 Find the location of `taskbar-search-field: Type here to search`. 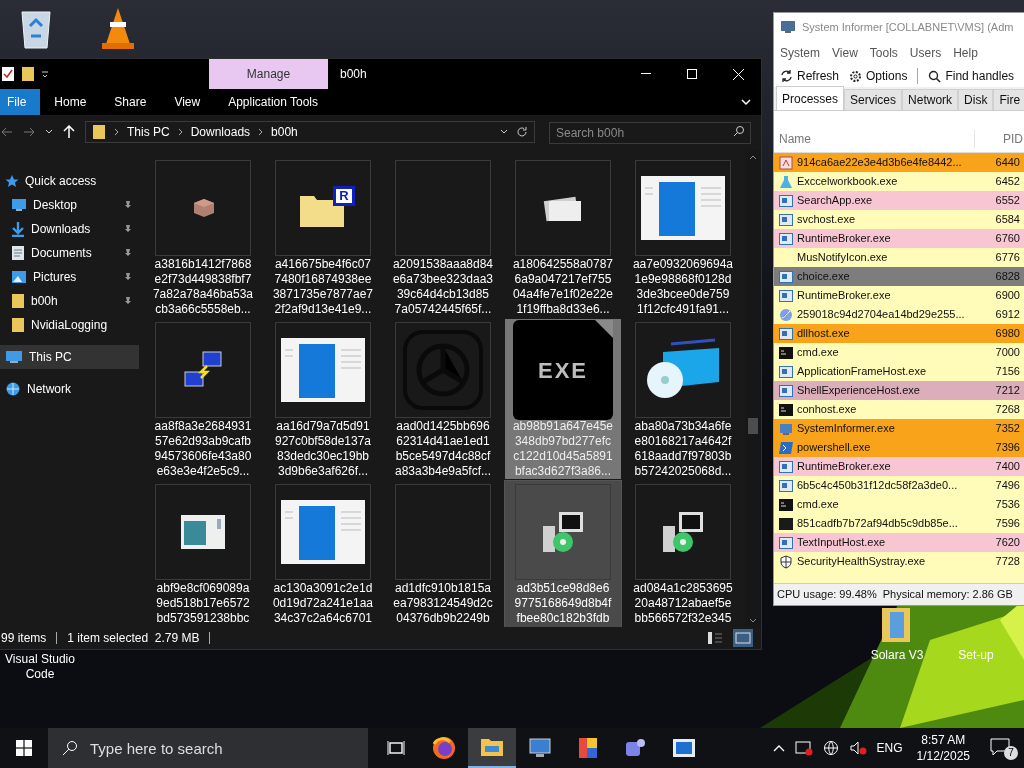

taskbar-search-field: Type here to search is located at coordinates (208, 748).